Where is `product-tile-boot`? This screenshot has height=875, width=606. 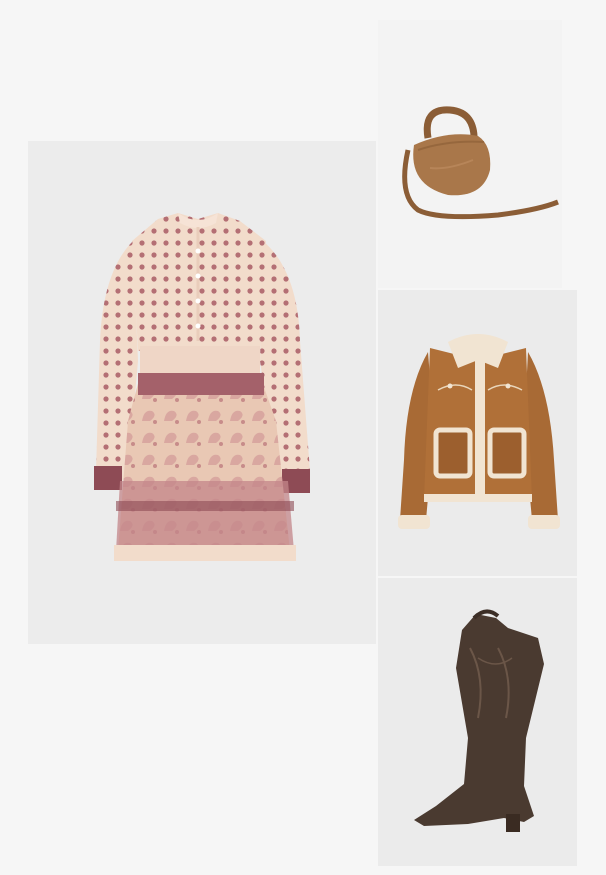
product-tile-boot is located at coordinates (477, 722).